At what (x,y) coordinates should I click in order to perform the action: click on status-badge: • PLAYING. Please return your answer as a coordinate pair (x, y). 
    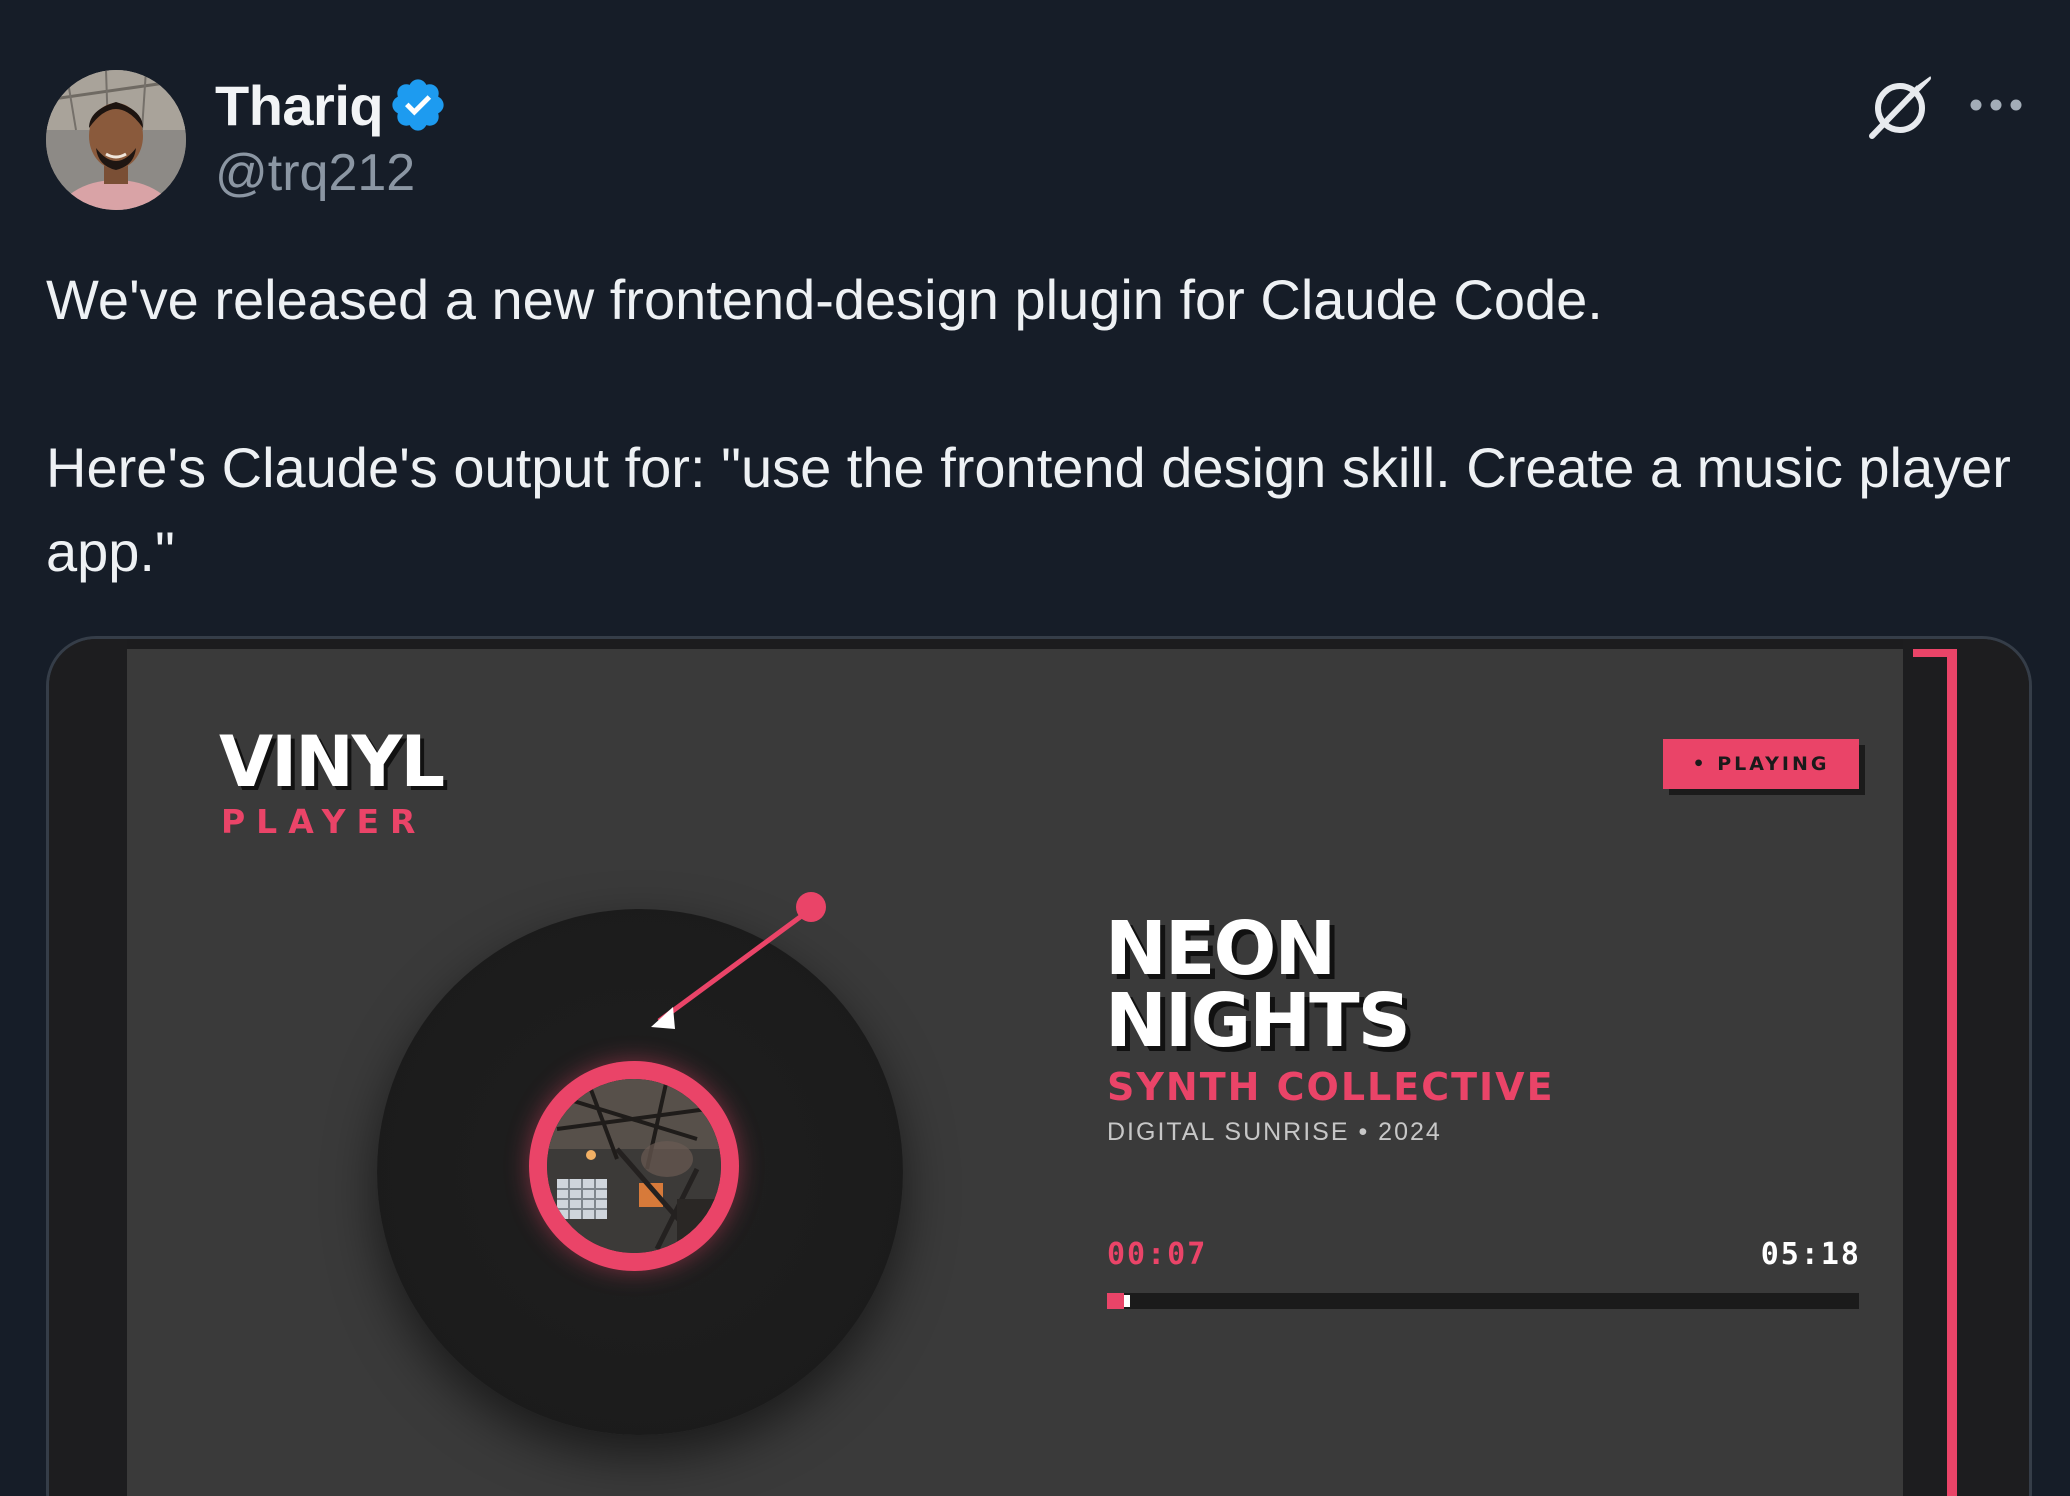
    Looking at the image, I should click on (1761, 764).